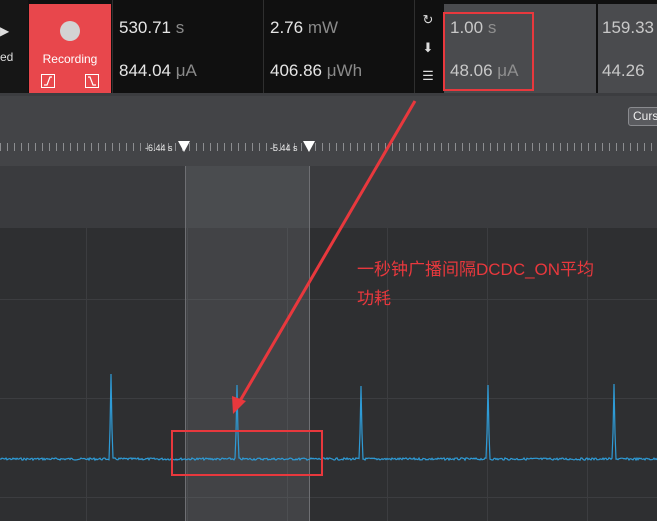 This screenshot has height=521, width=657. What do you see at coordinates (247, 453) in the screenshot?
I see `annotation-box-peak` at bounding box center [247, 453].